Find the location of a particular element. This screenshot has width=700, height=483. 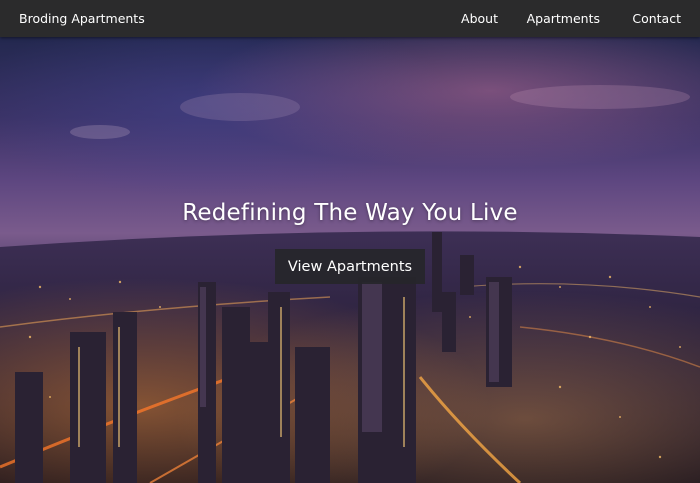

view-apartments-button: View Apartments is located at coordinates (350, 266).